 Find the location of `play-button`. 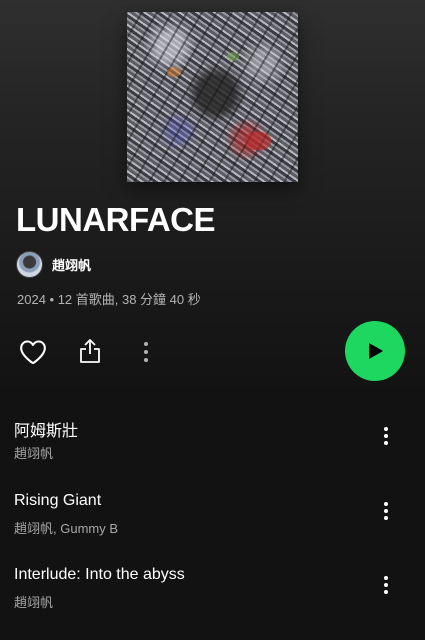

play-button is located at coordinates (375, 351).